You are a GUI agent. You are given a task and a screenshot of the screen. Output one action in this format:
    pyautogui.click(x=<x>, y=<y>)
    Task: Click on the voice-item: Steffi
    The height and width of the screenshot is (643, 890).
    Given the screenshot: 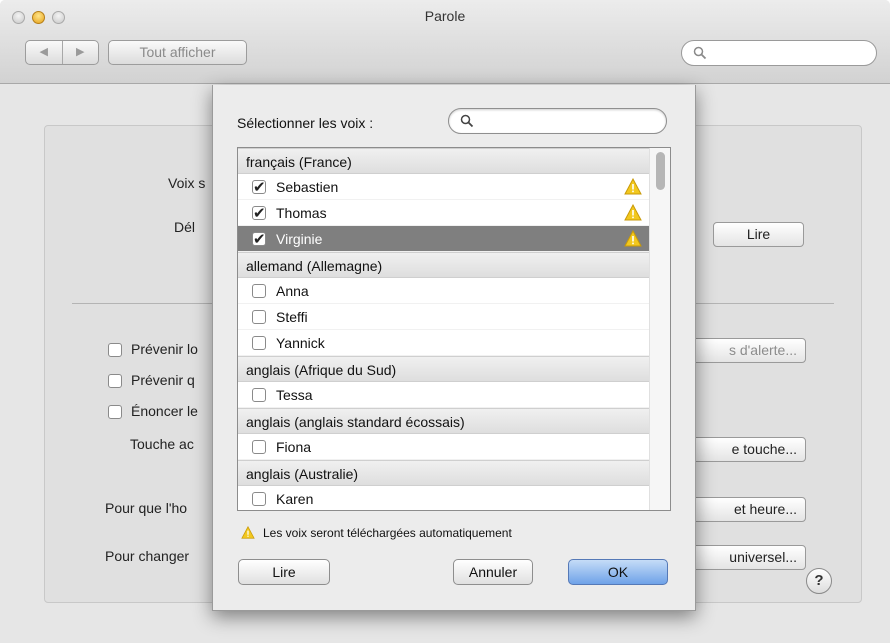 What is the action you would take?
    pyautogui.click(x=443, y=317)
    